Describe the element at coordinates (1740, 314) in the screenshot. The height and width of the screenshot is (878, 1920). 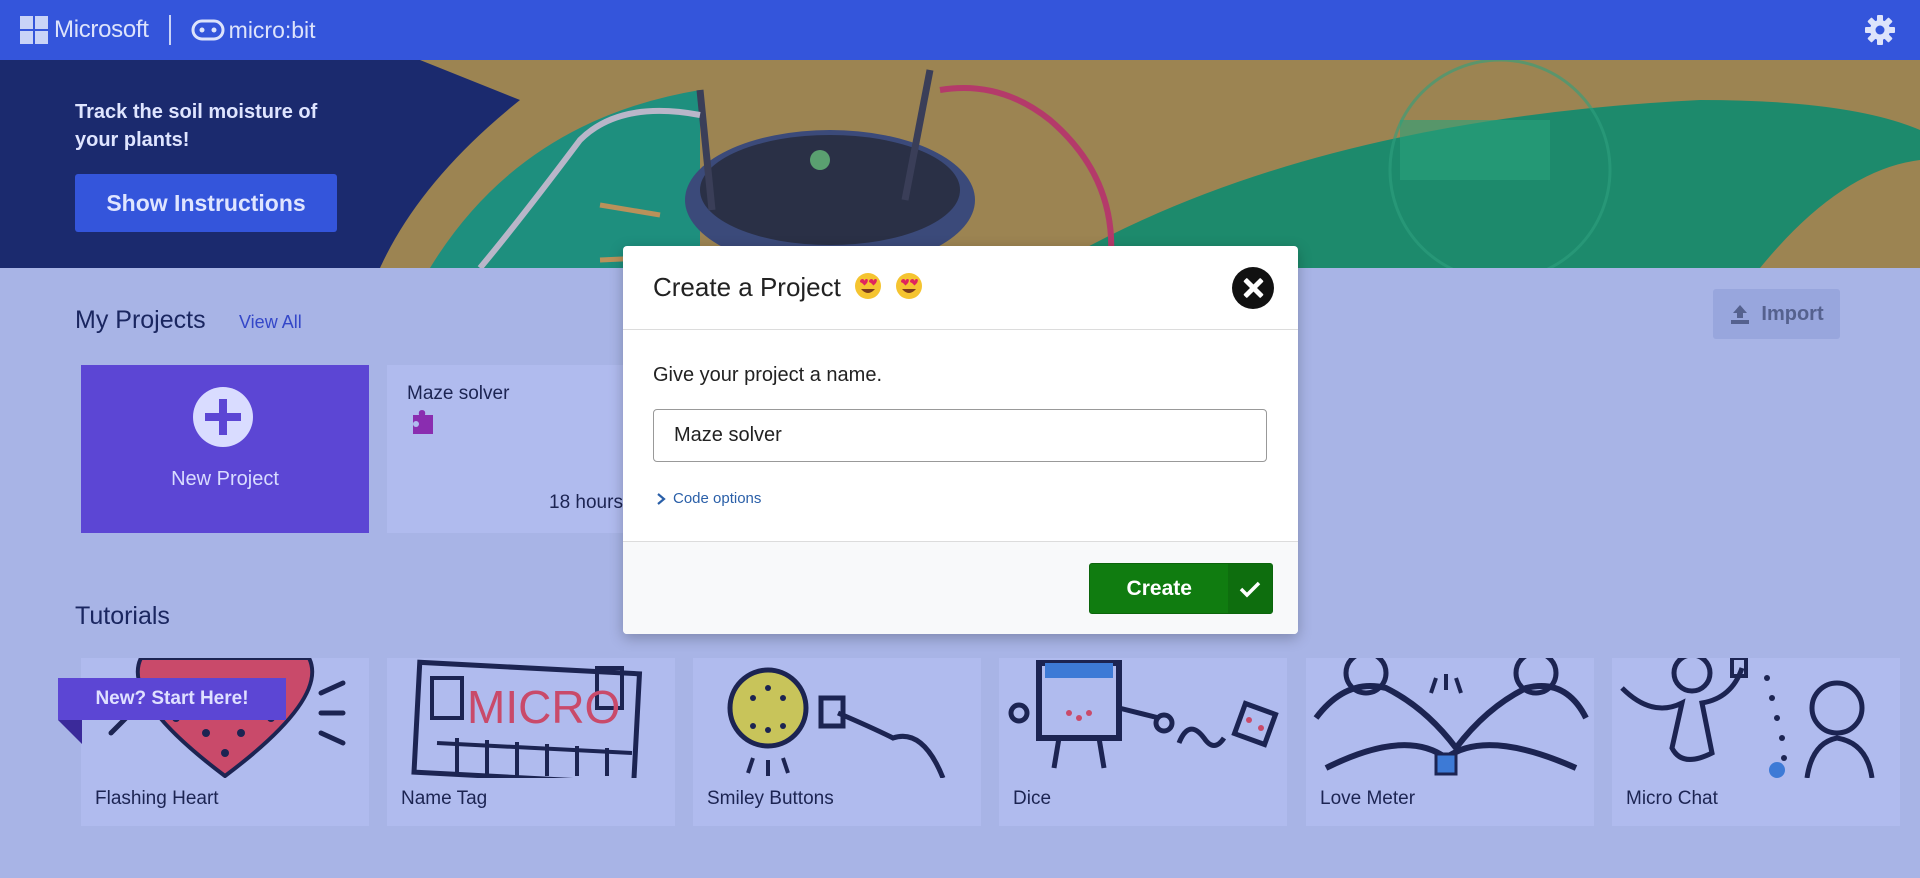
I see `upload-icon` at that location.